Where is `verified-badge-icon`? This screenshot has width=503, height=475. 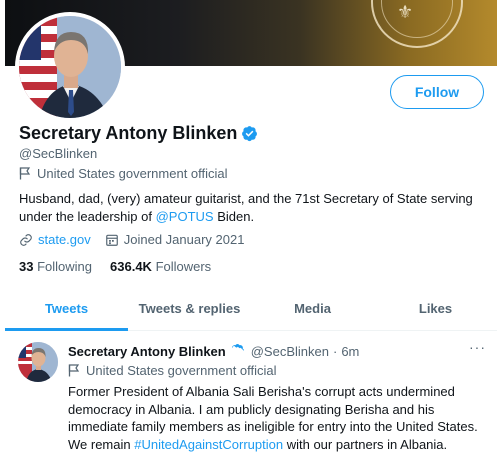
verified-badge-icon is located at coordinates (249, 133).